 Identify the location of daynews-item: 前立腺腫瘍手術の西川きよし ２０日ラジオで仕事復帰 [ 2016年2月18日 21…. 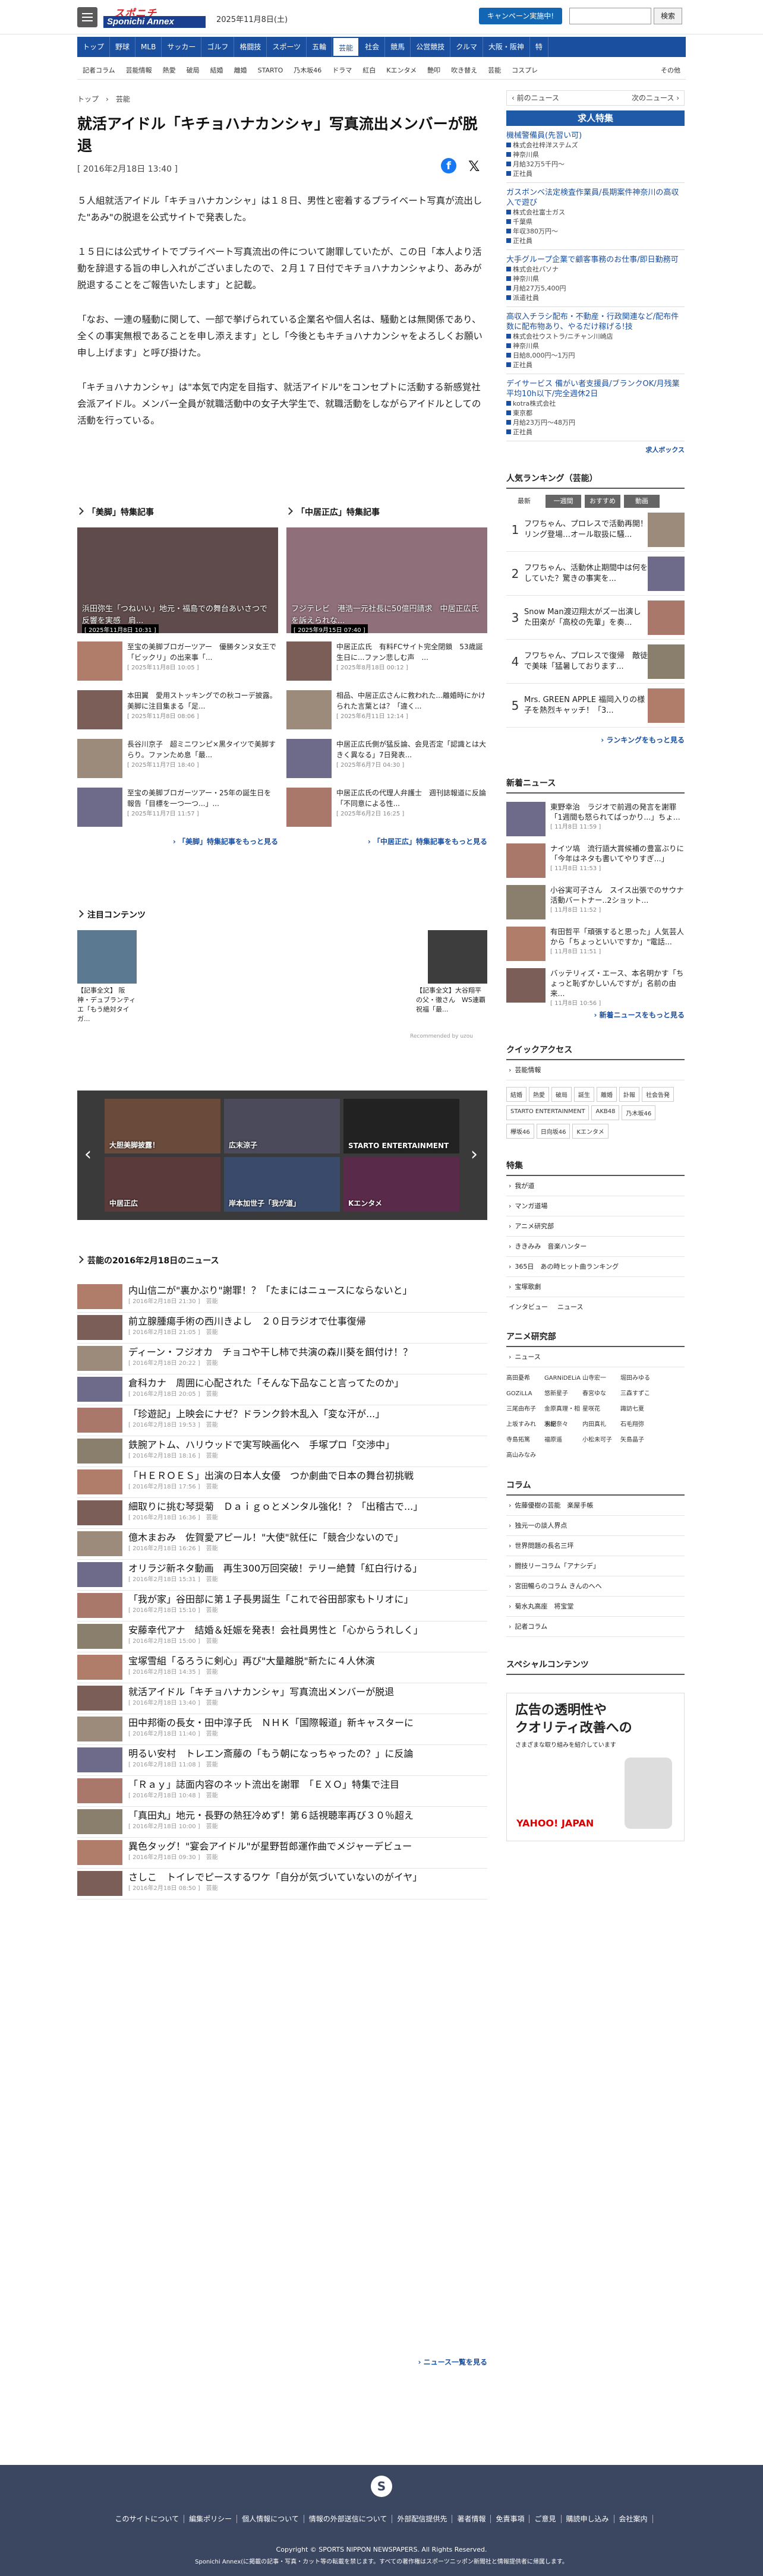
(282, 1328).